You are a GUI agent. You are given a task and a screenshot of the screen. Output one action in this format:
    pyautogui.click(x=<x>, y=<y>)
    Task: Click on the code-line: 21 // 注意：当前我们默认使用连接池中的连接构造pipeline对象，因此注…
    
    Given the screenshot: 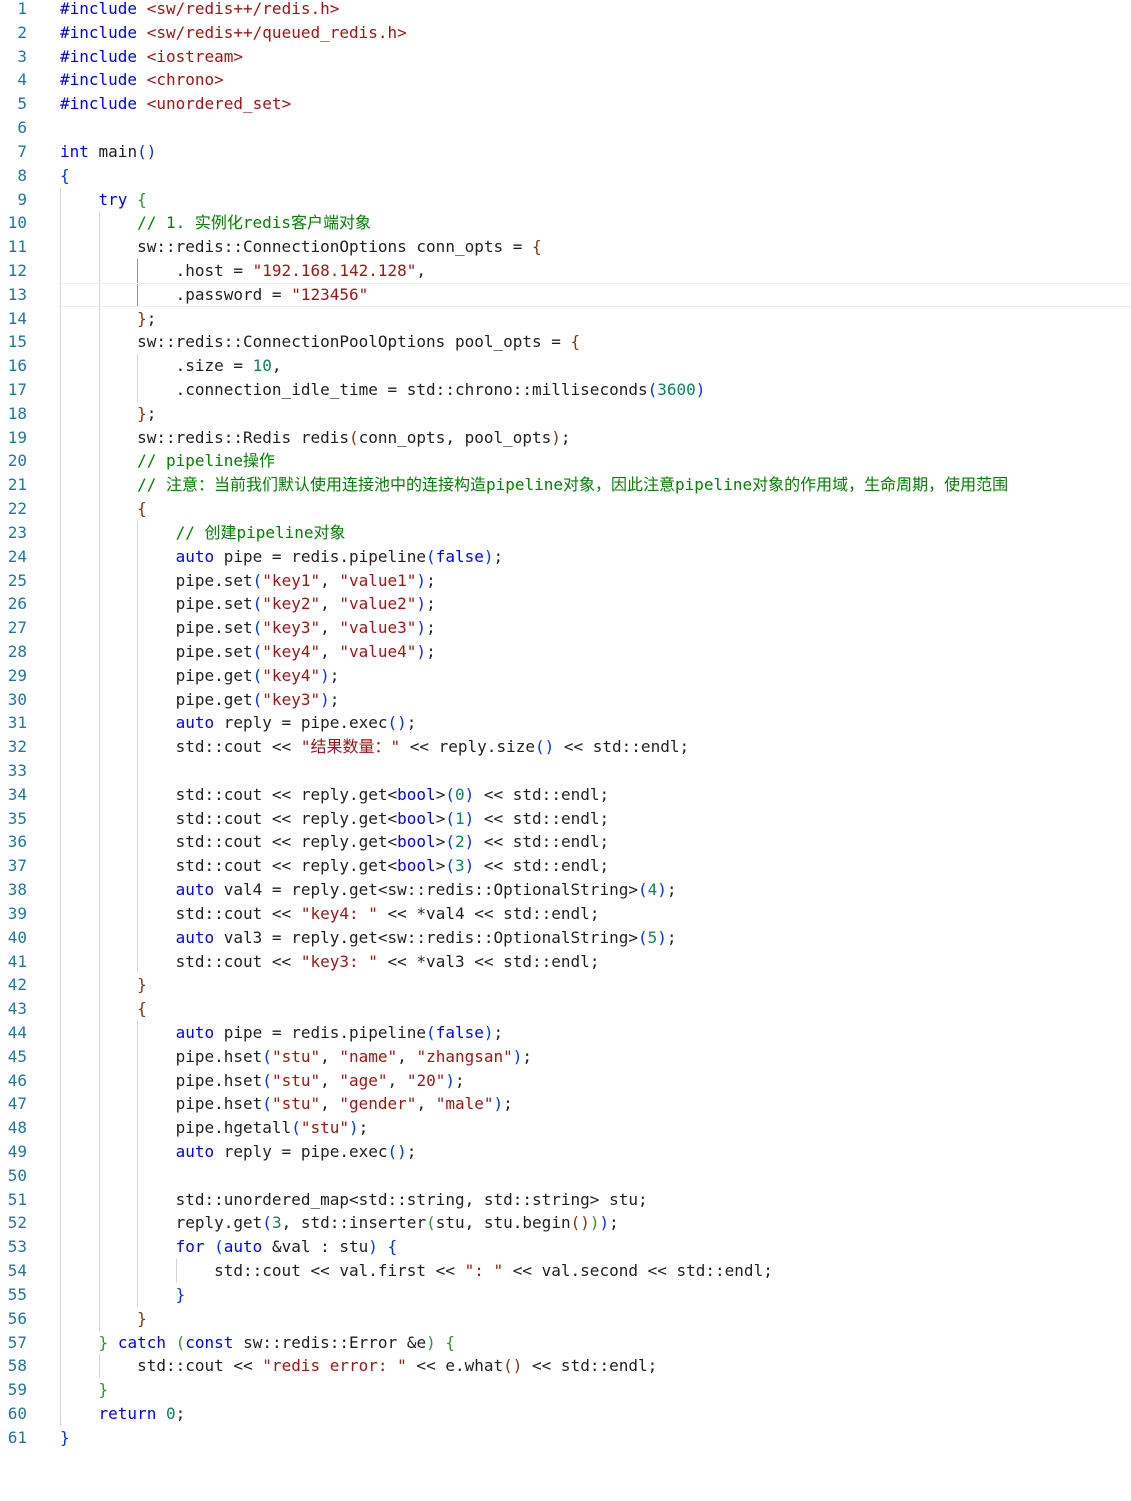 What is the action you would take?
    pyautogui.click(x=565, y=485)
    